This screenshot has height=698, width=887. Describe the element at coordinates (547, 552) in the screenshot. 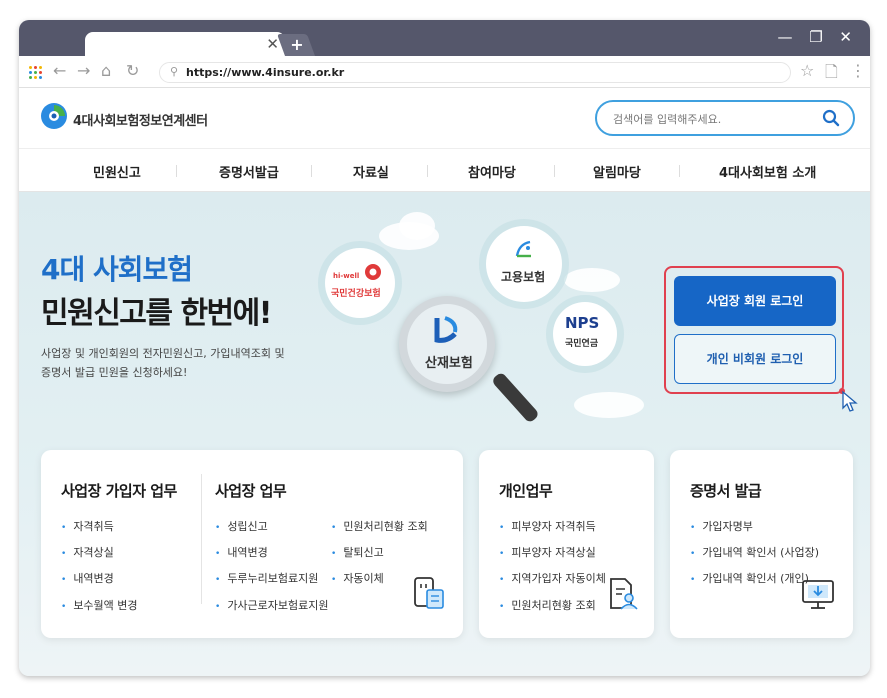

I see `list-item: 피부양자 자격상실` at that location.